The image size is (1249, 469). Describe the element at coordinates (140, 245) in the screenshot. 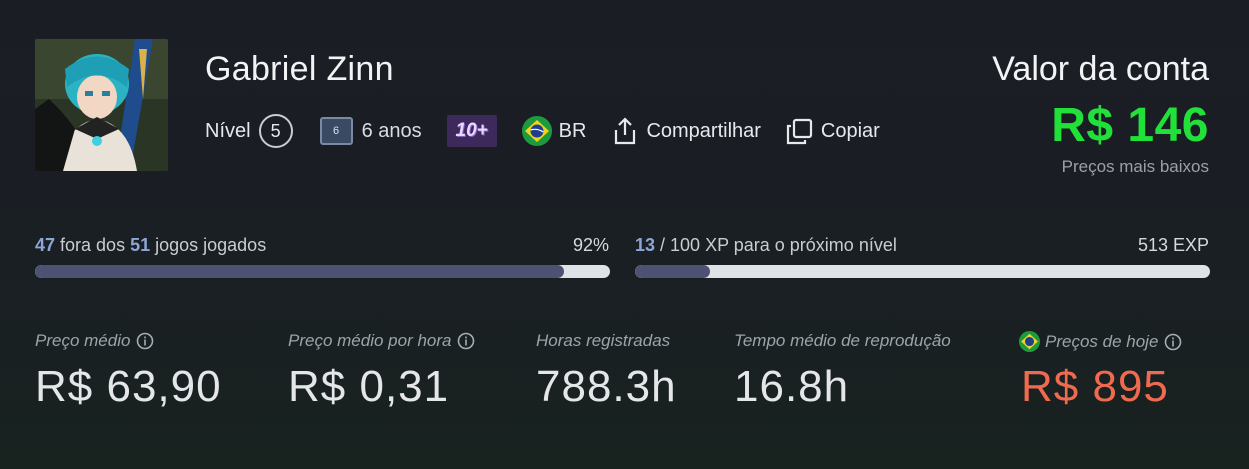

I see `games-total-count: 51` at that location.